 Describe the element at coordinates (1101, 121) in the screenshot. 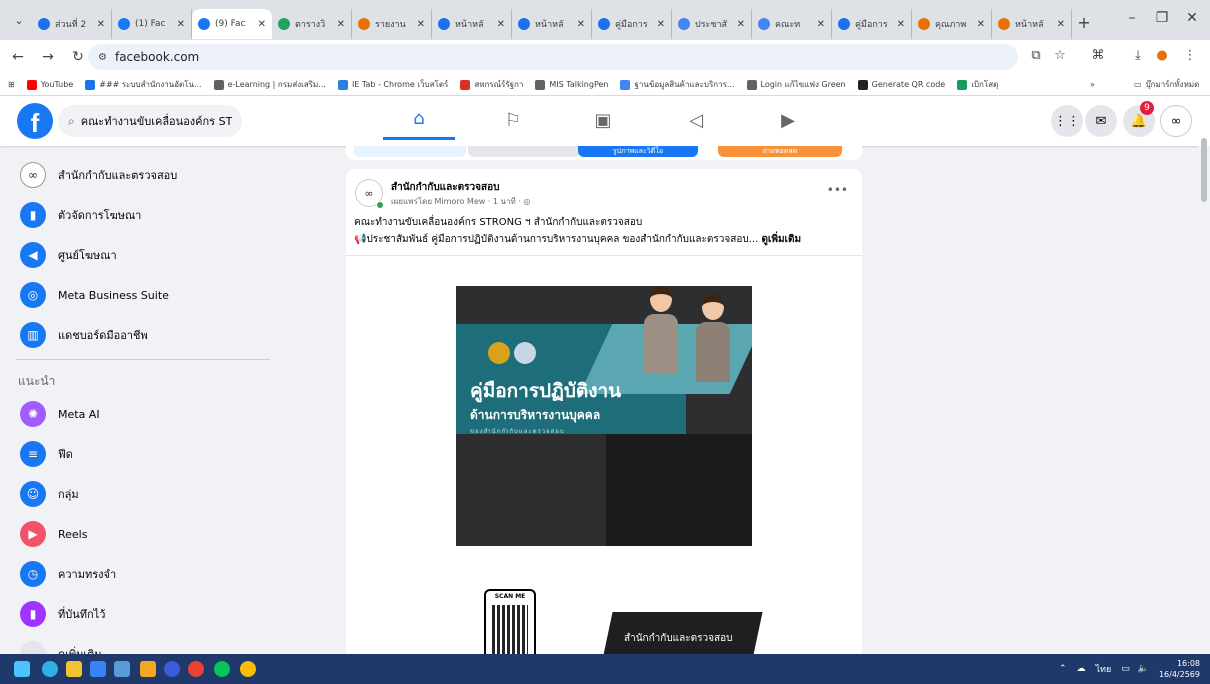

I see `messenger-button: ✉` at that location.